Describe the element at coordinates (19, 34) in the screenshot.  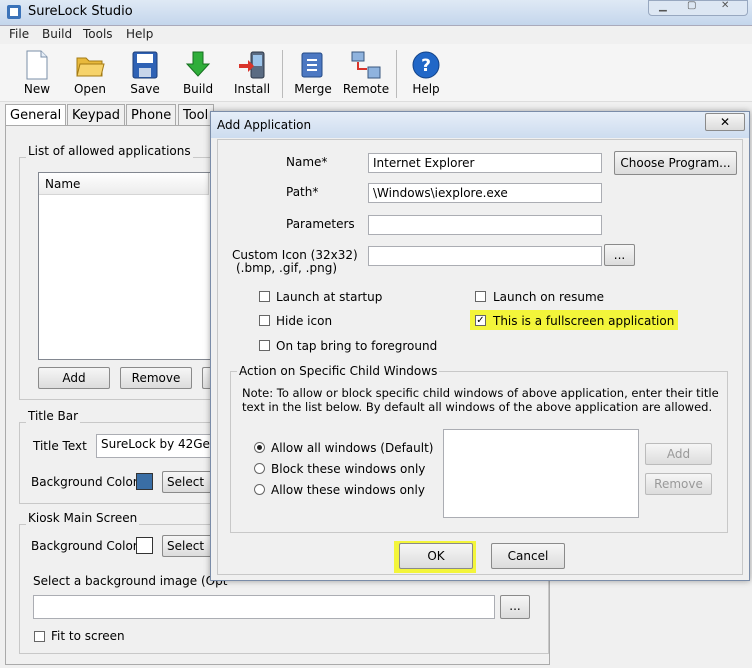
I see `menu-file: File` at that location.